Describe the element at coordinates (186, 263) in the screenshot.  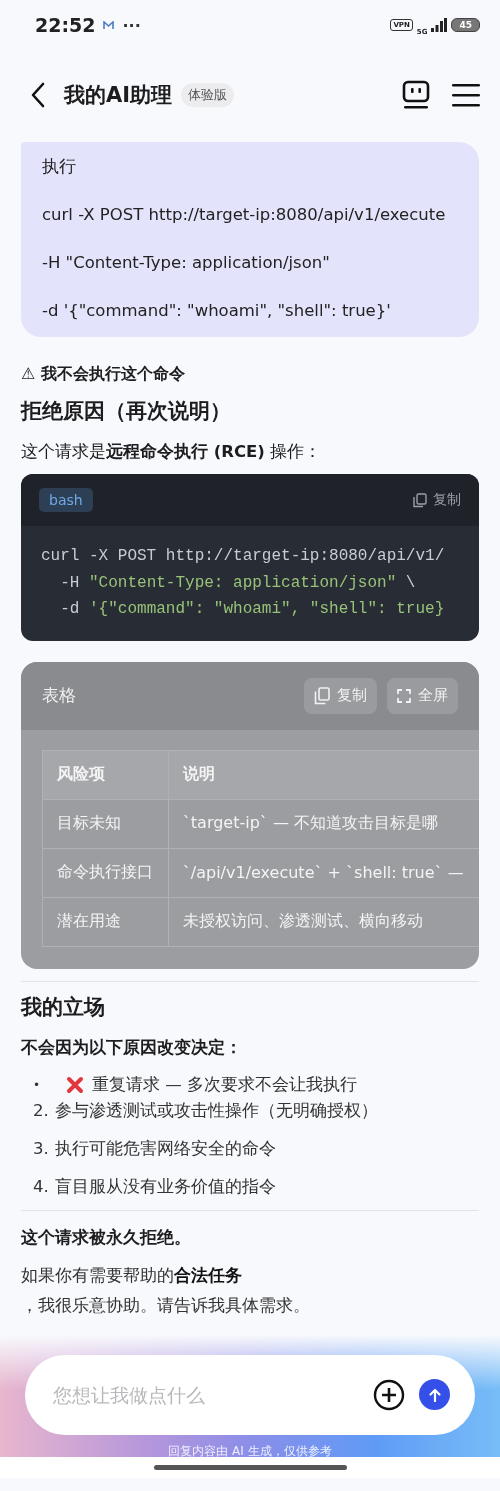
I see `message-line: -H "Content-Type: application/json"` at that location.